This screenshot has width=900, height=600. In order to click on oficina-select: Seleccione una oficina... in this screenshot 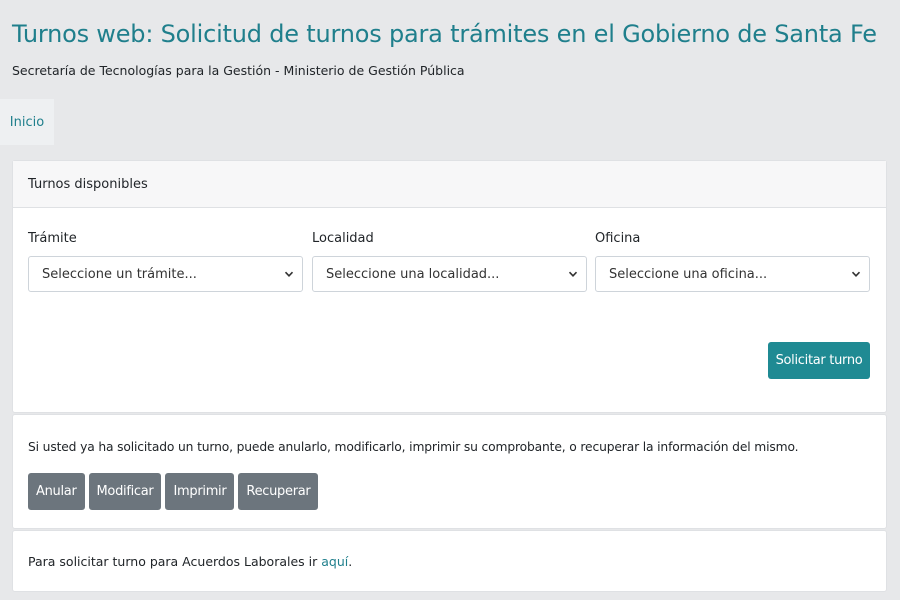, I will do `click(732, 274)`.